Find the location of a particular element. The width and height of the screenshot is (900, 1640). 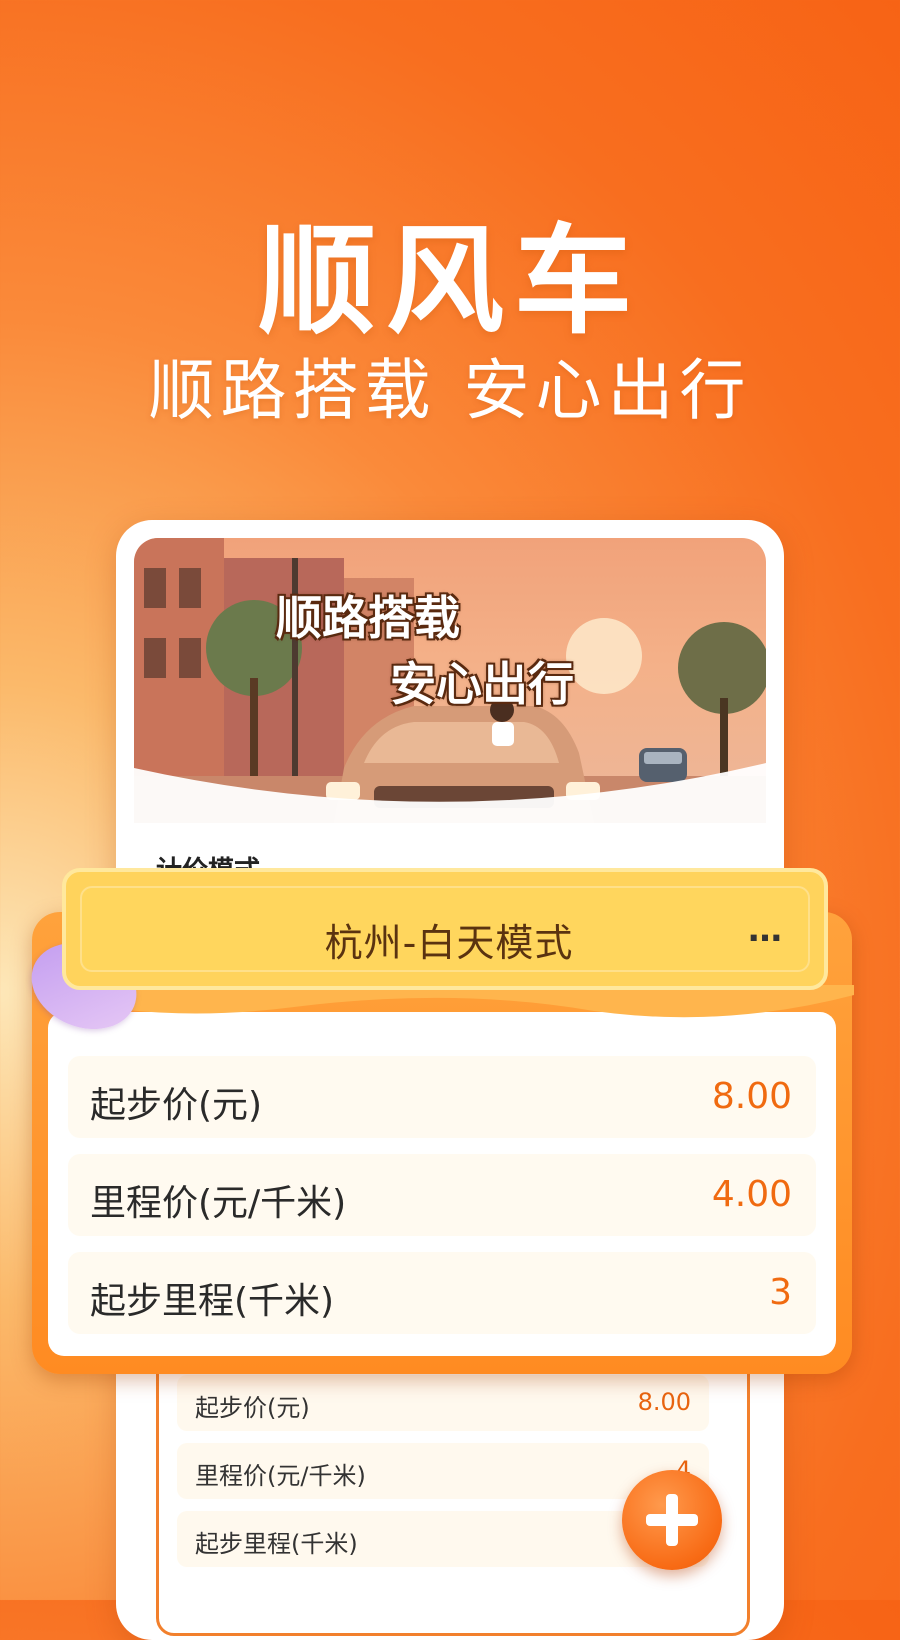

hero-subtitle: 顺路搭载 安心出行 is located at coordinates (450, 390).